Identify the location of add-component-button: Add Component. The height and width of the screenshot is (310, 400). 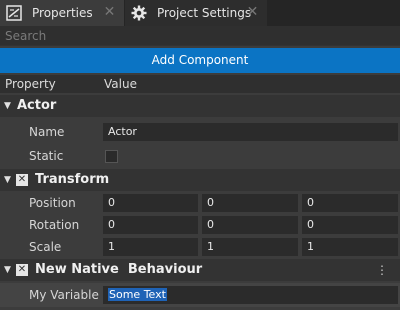
(200, 60).